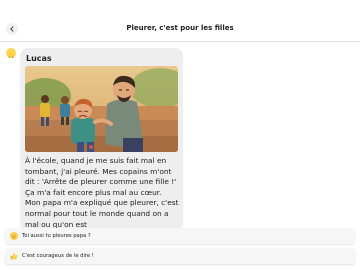 The height and width of the screenshot is (270, 360). What do you see at coordinates (180, 256) in the screenshot?
I see `suggestion-button-2: C'est courageux de le dire !` at bounding box center [180, 256].